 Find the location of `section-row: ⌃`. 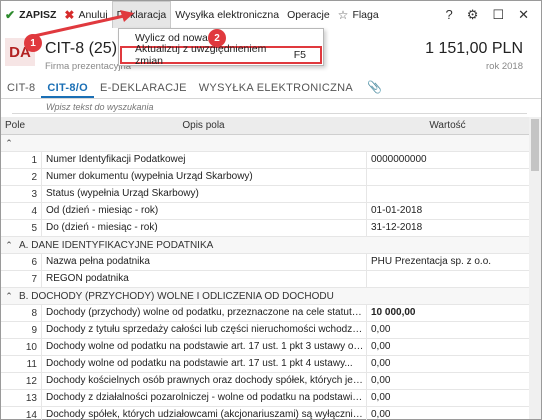

section-row: ⌃ is located at coordinates (265, 143).